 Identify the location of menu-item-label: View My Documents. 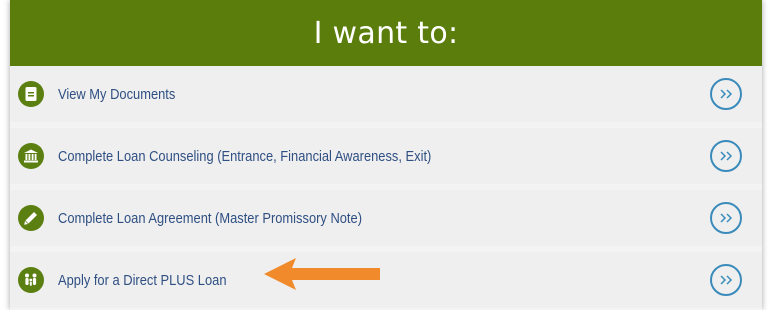
(117, 94).